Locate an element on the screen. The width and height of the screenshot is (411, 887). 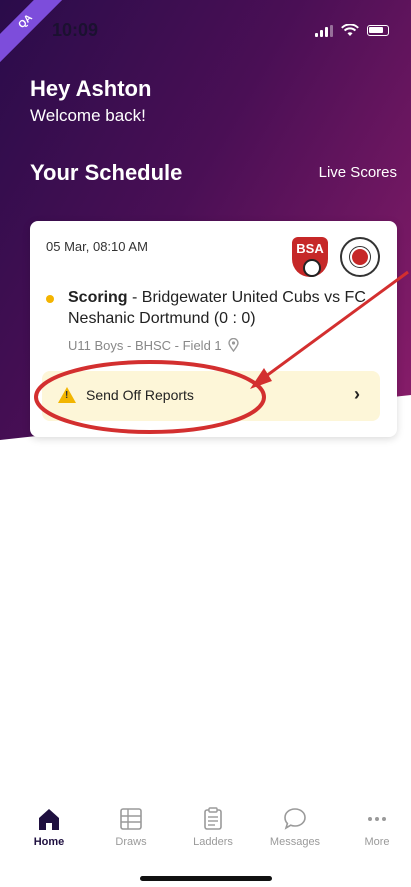
tab-messages-label: Messages is located at coordinates (295, 842).